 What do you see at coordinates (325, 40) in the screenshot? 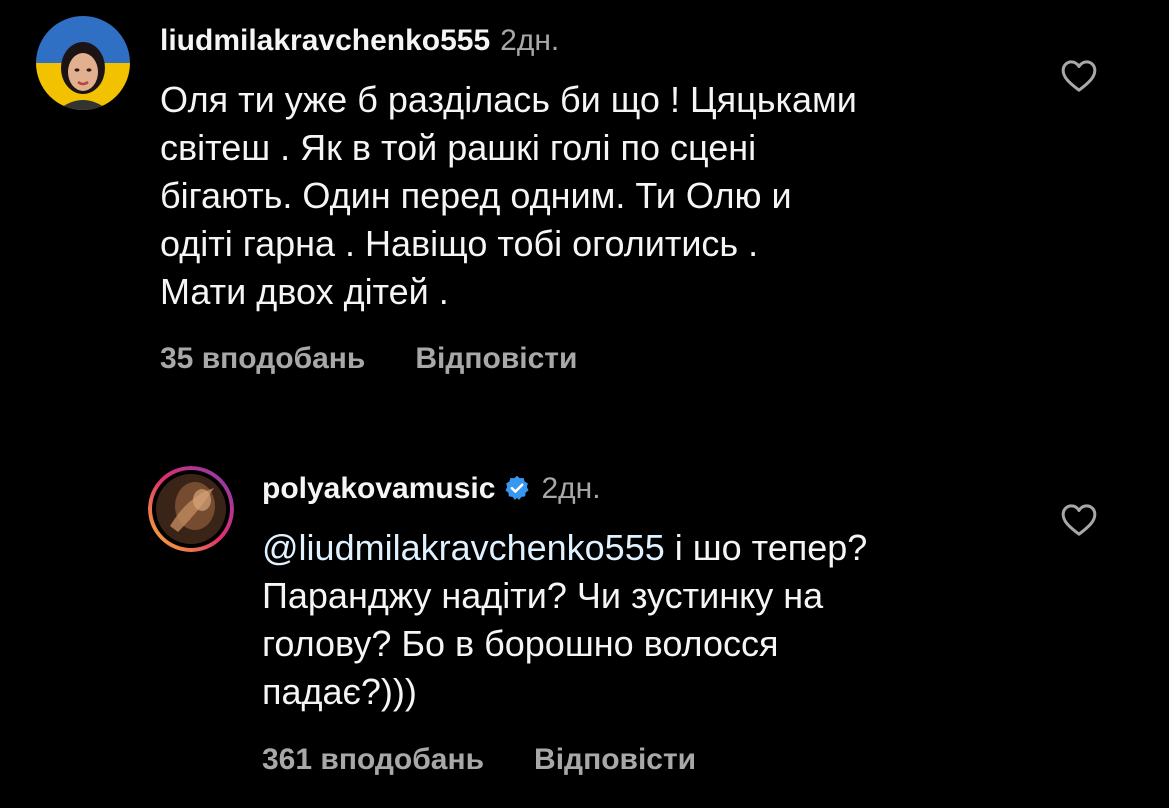
I see `comment-username: liudmilakravchenko555` at bounding box center [325, 40].